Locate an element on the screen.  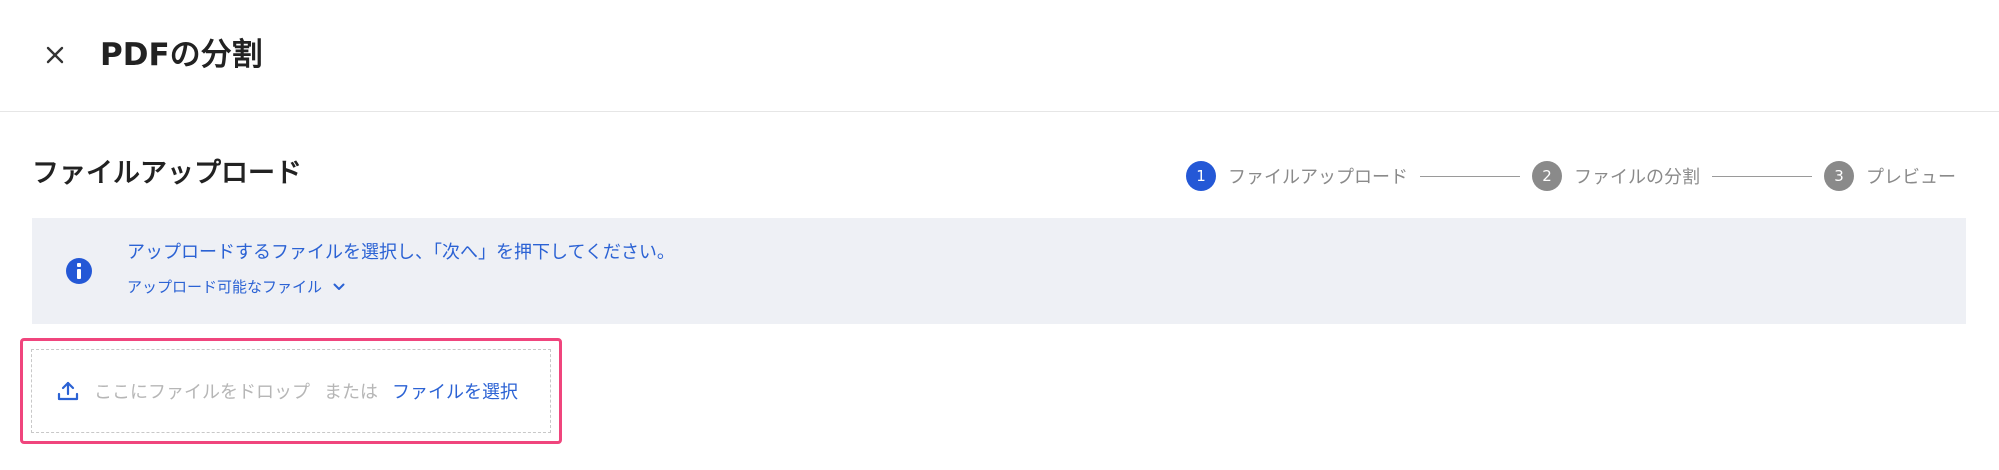
section-title: ファイルアップロード is located at coordinates (167, 173).